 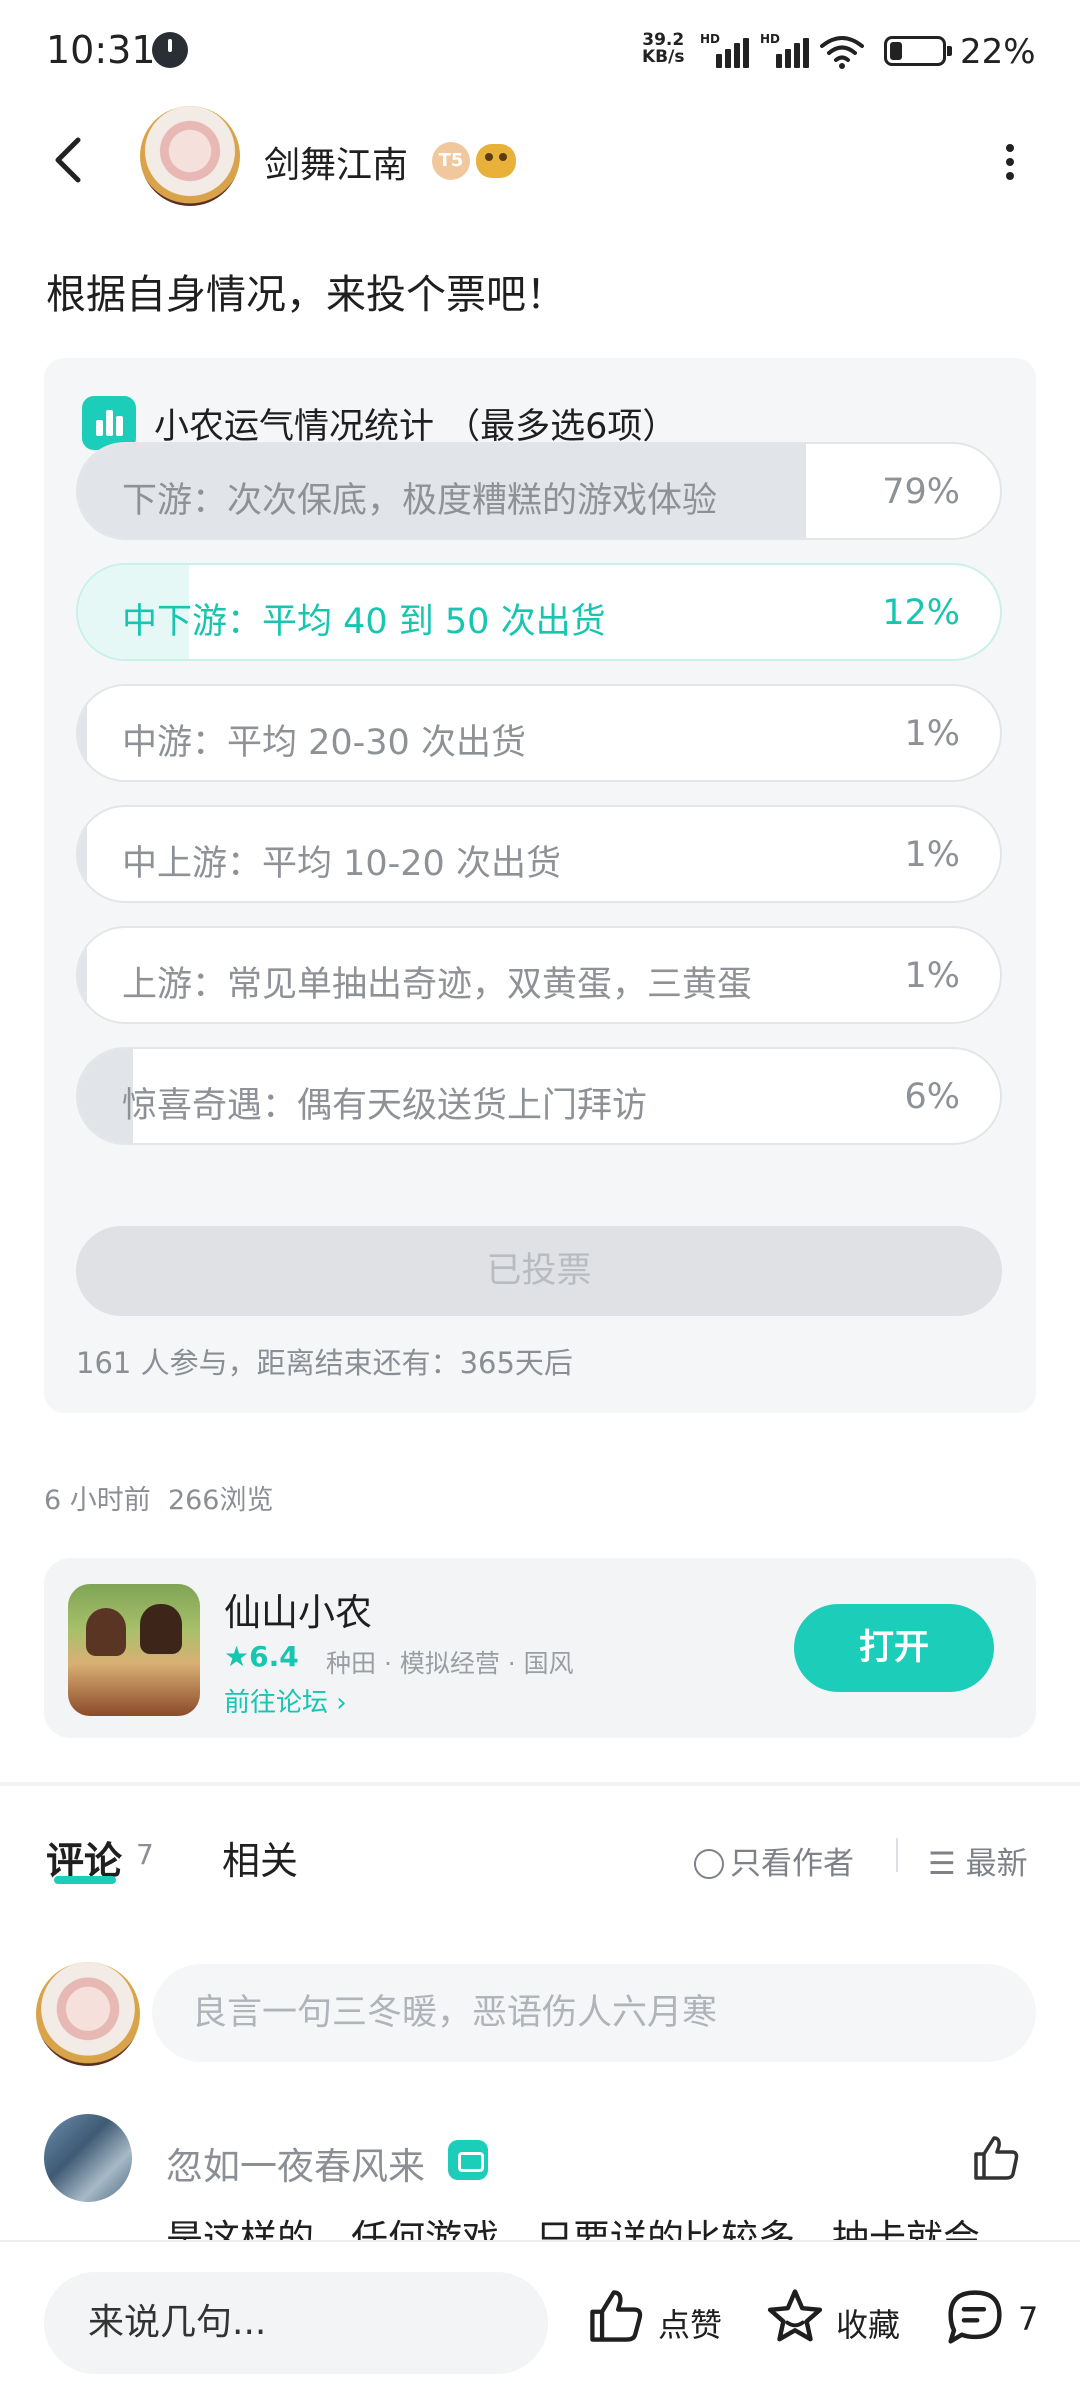 I want to click on pet-badge-icon, so click(x=496, y=161).